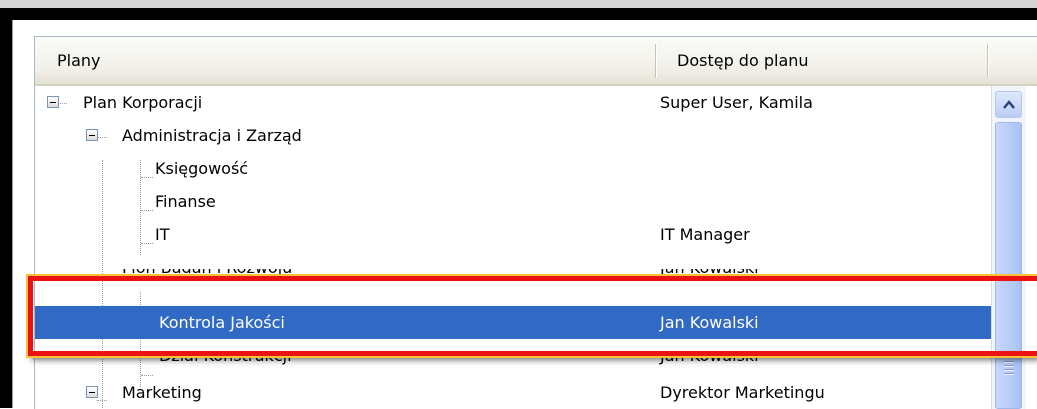 This screenshot has height=409, width=1037. I want to click on scroll-up-button, so click(1008, 104).